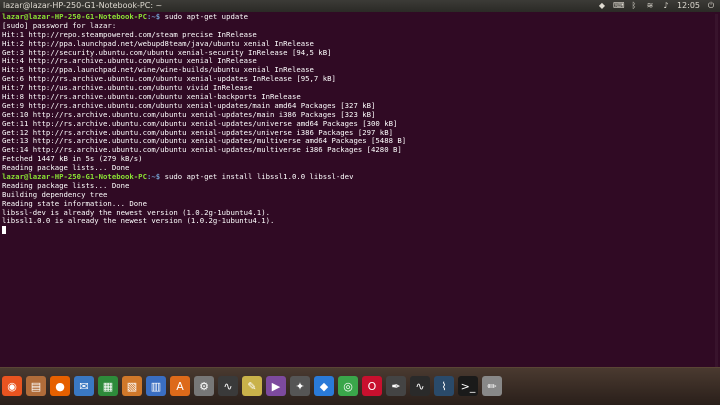 The height and width of the screenshot is (405, 720). I want to click on system-monitor-2-icon: ∿, so click(420, 386).